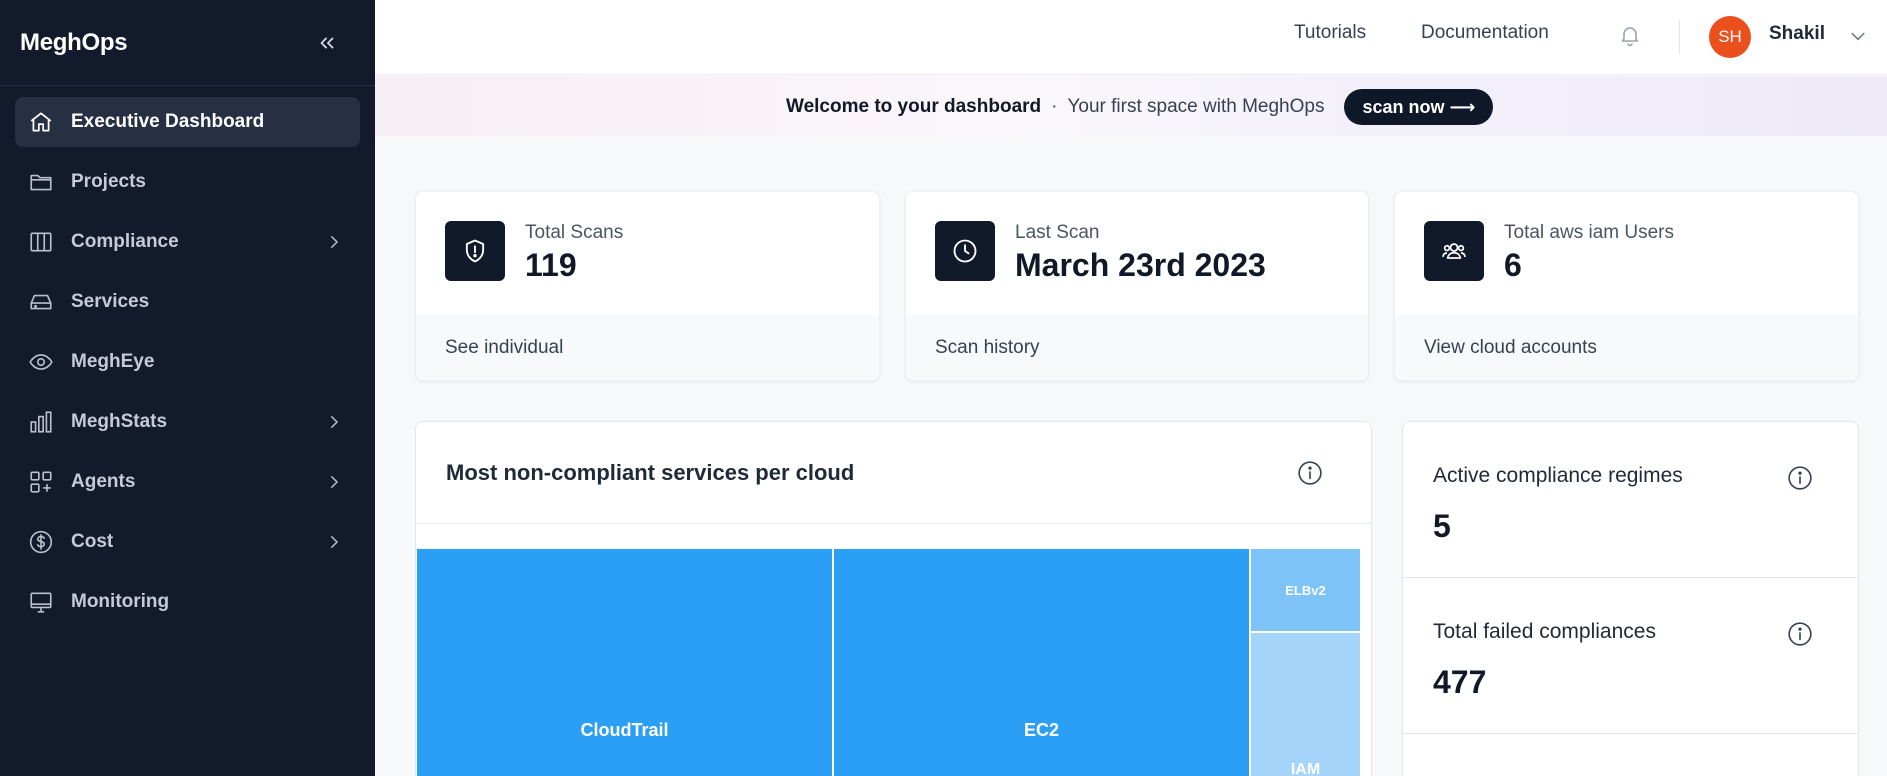 This screenshot has width=1887, height=776. Describe the element at coordinates (103, 481) in the screenshot. I see `sidebar-item-label: Agents` at that location.